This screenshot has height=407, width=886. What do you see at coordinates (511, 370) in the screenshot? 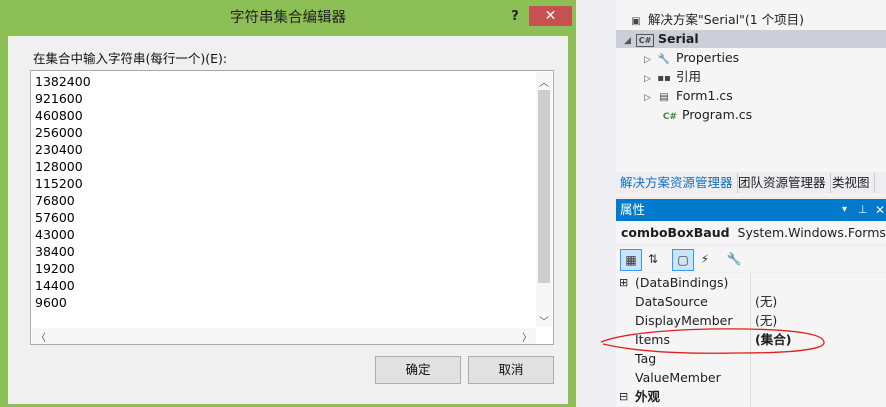
I see `cancel-button: 取消` at bounding box center [511, 370].